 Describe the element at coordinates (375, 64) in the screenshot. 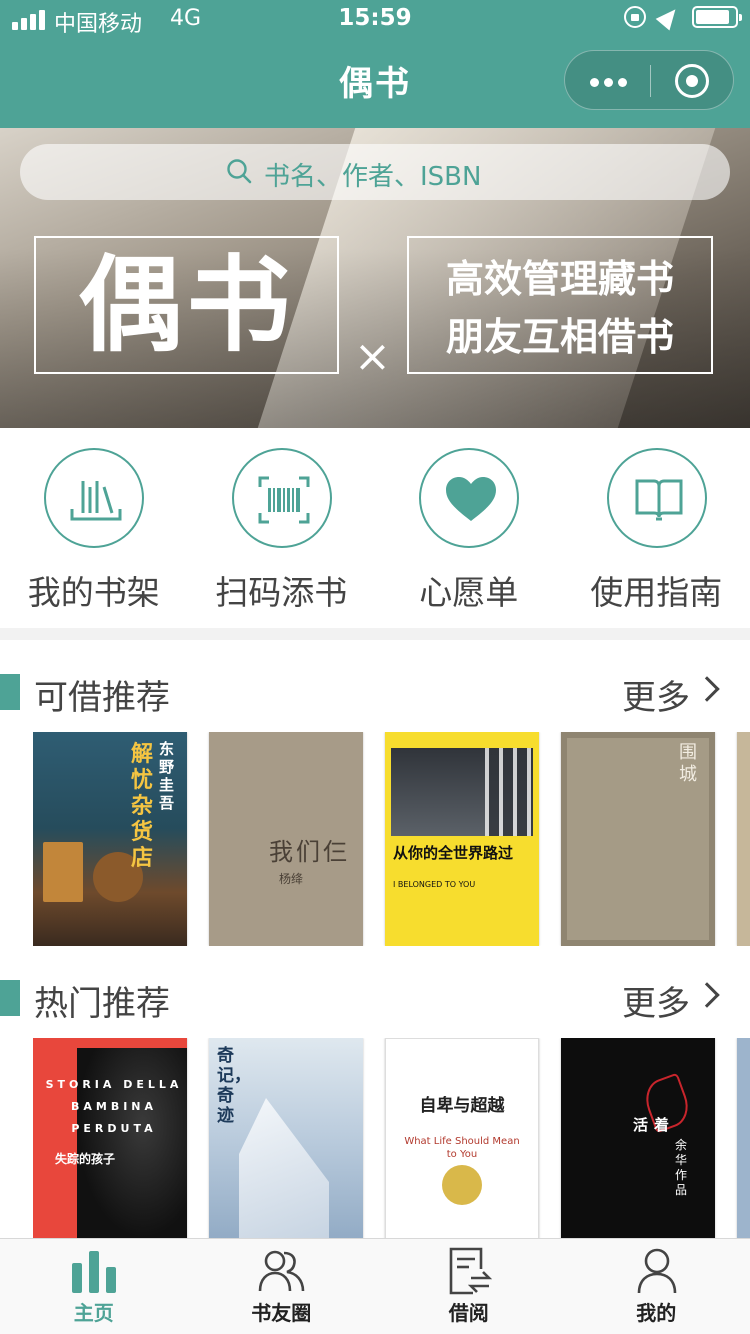

I see `top-bar: 中国移动 4G 15:59 偶书` at that location.